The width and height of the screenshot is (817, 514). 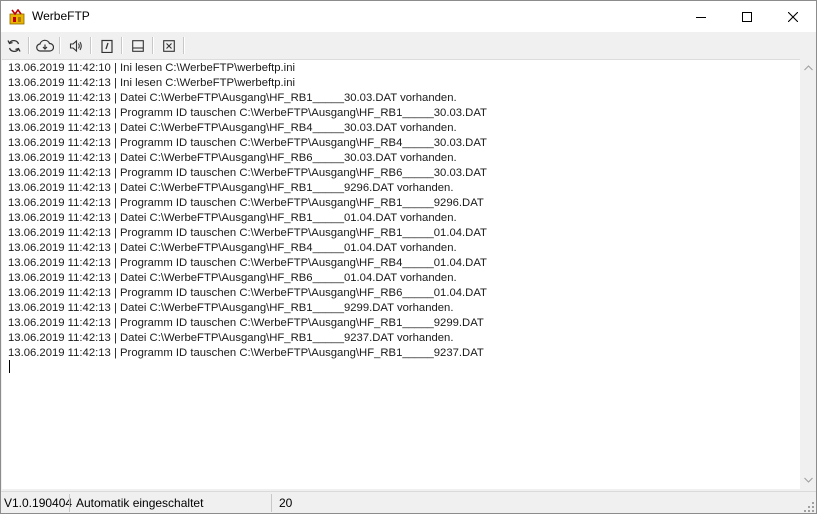 I want to click on close-icon, so click(x=793, y=16).